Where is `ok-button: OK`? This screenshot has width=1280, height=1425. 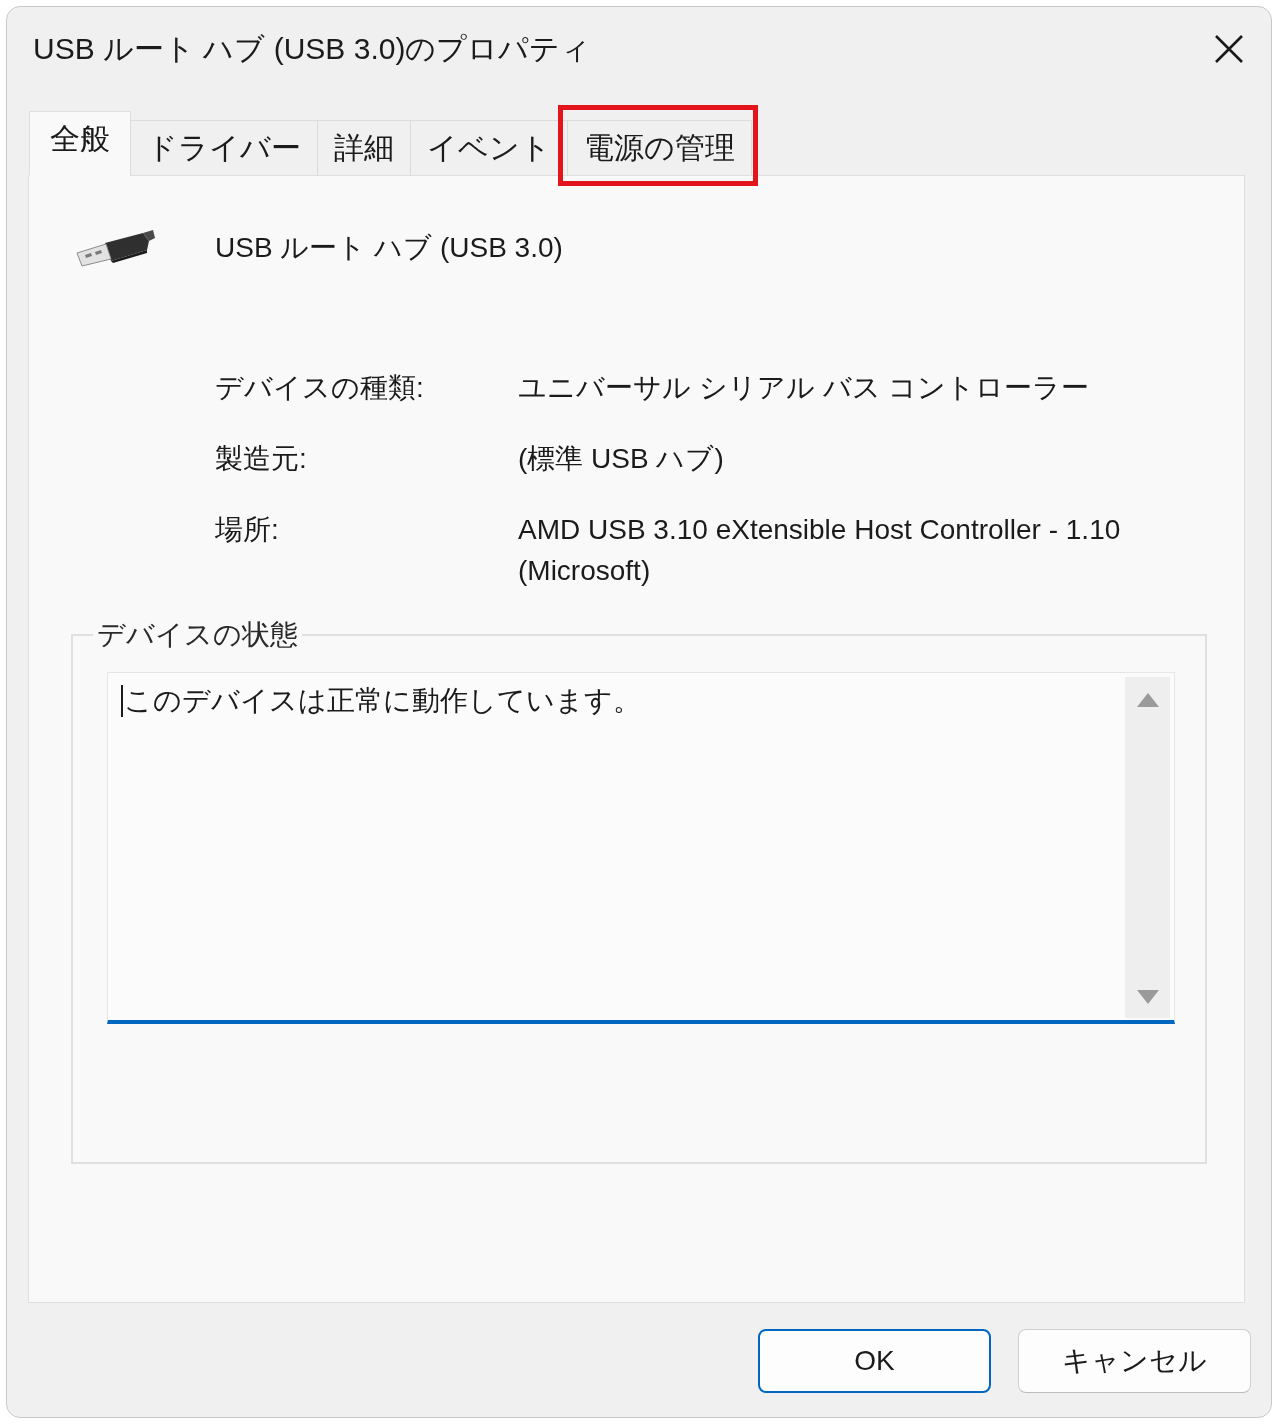
ok-button: OK is located at coordinates (874, 1361).